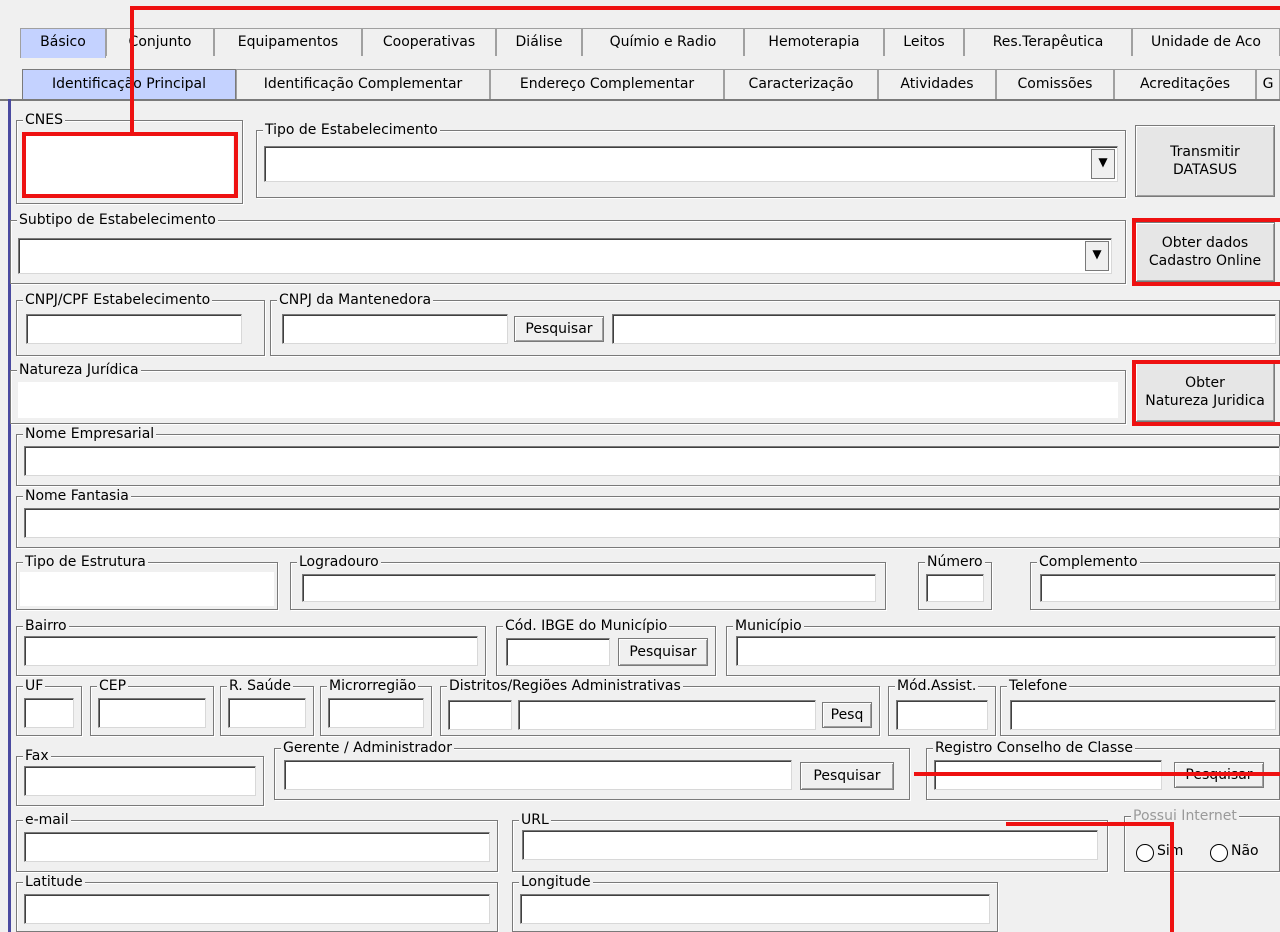 The height and width of the screenshot is (932, 1280). What do you see at coordinates (755, 909) in the screenshot?
I see `longitude-input` at bounding box center [755, 909].